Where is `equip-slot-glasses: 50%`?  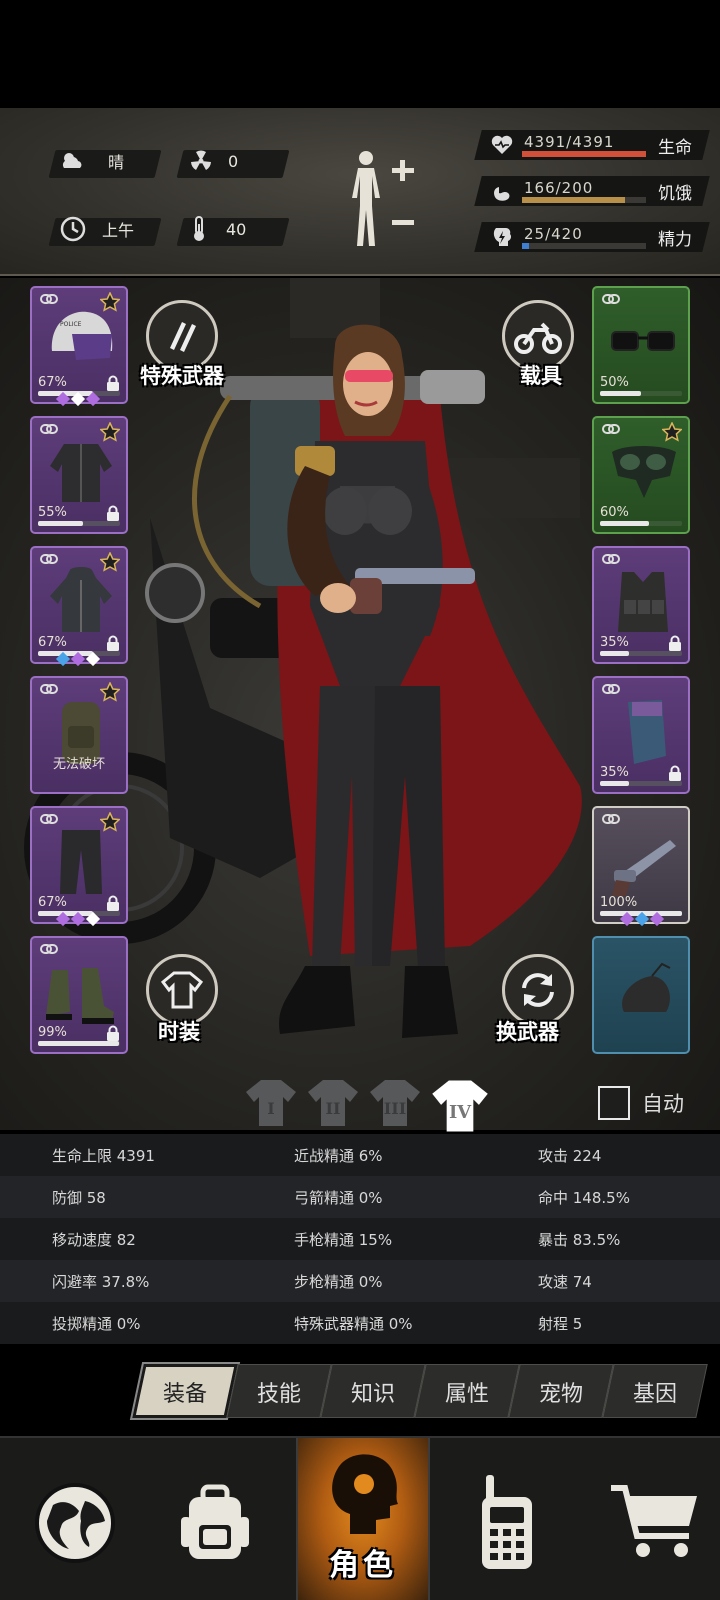 equip-slot-glasses: 50% is located at coordinates (641, 345).